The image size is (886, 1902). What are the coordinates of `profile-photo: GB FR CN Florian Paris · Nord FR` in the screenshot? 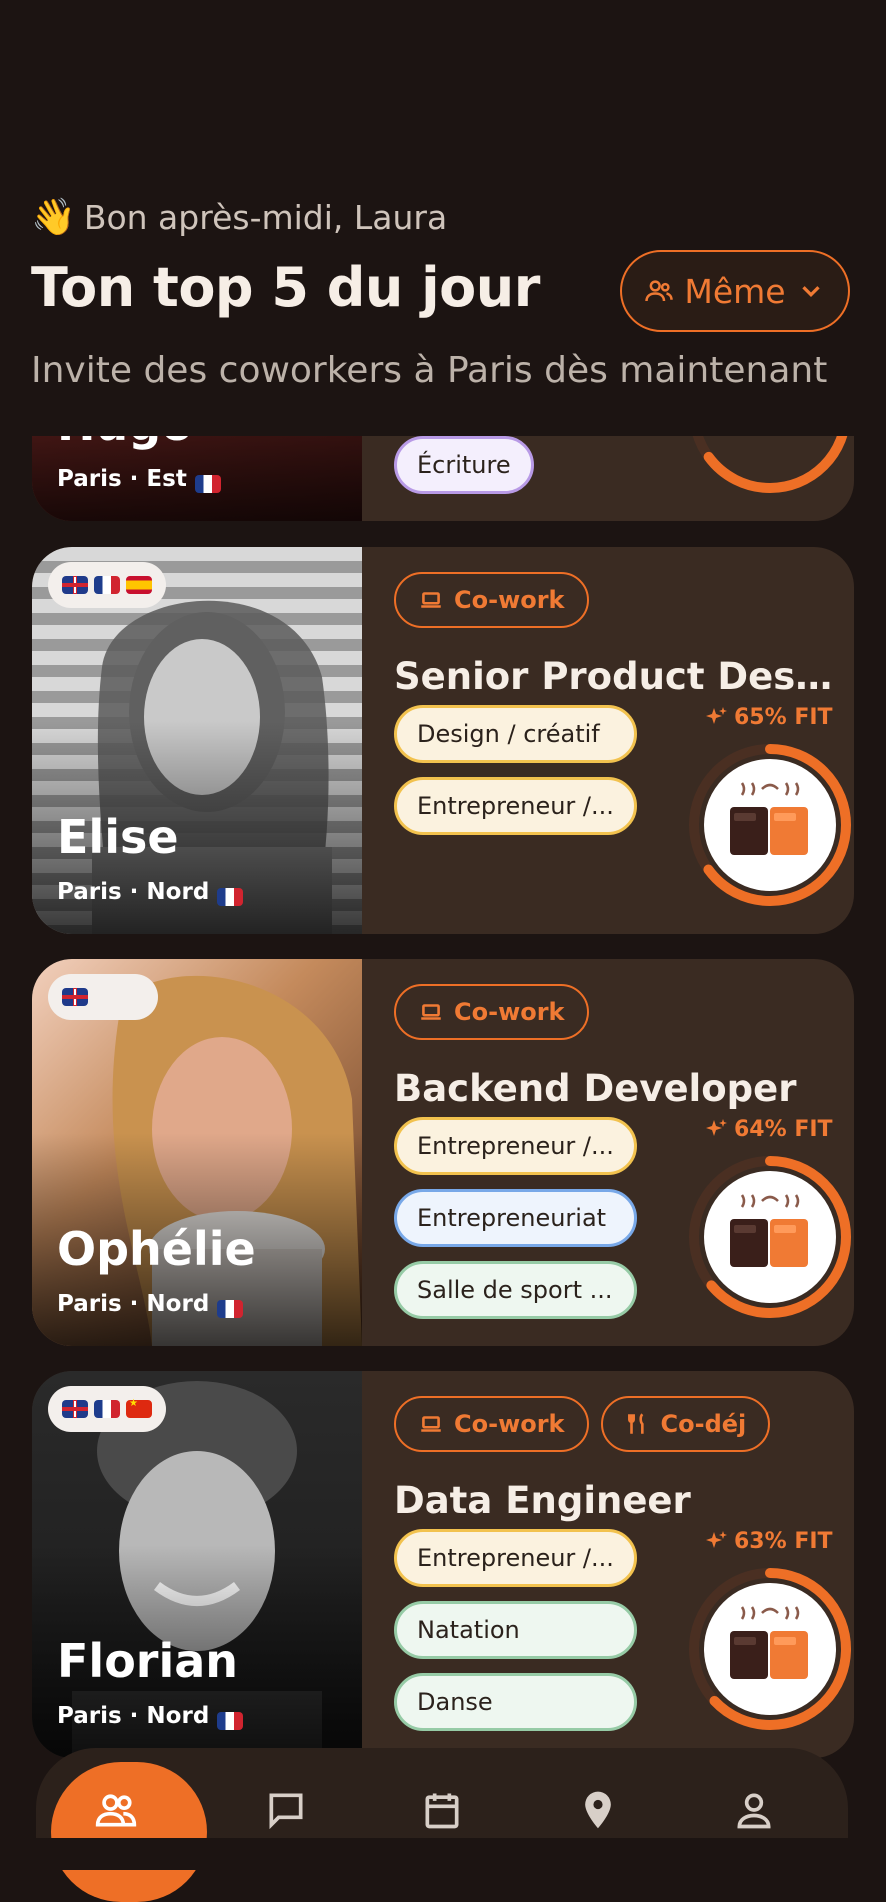 It's located at (197, 1564).